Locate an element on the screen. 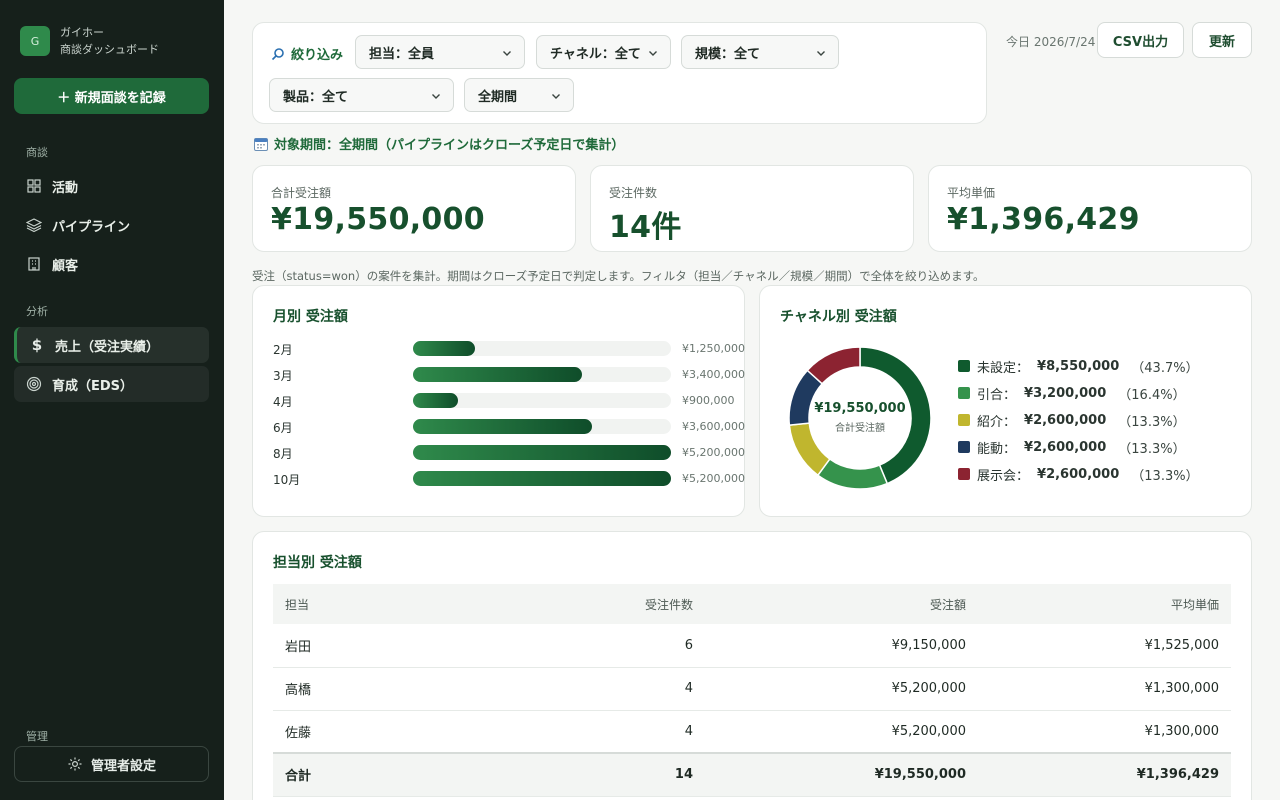  kpi-label: 受注件数 is located at coordinates (633, 193).